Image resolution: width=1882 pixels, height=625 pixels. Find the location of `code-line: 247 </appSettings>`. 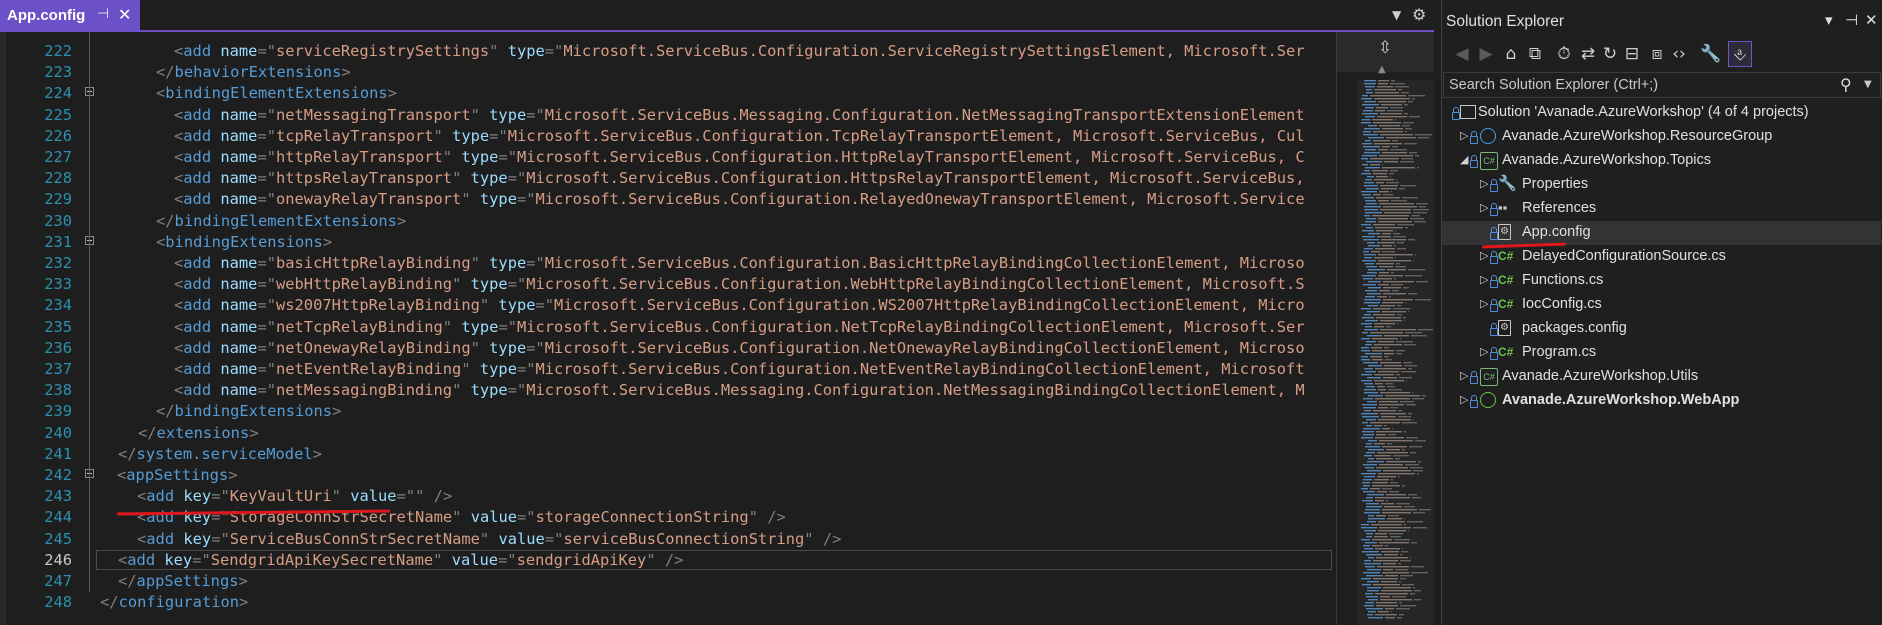

code-line: 247 </appSettings> is located at coordinates (668, 581).